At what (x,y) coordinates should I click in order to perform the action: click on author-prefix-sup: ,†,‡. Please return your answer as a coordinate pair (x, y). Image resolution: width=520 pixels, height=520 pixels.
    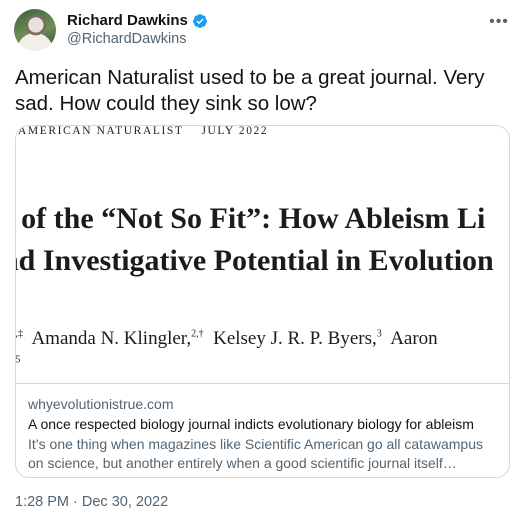
    Looking at the image, I should click on (19, 334).